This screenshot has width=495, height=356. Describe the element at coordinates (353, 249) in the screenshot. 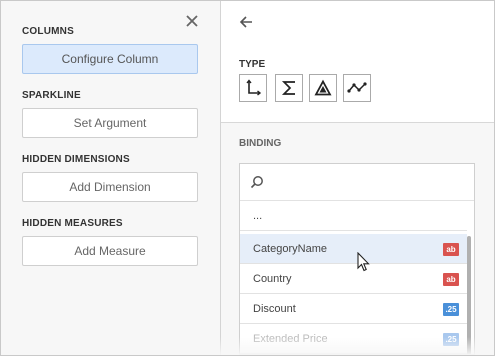

I see `list-item-categoryname: CategoryName ab` at that location.